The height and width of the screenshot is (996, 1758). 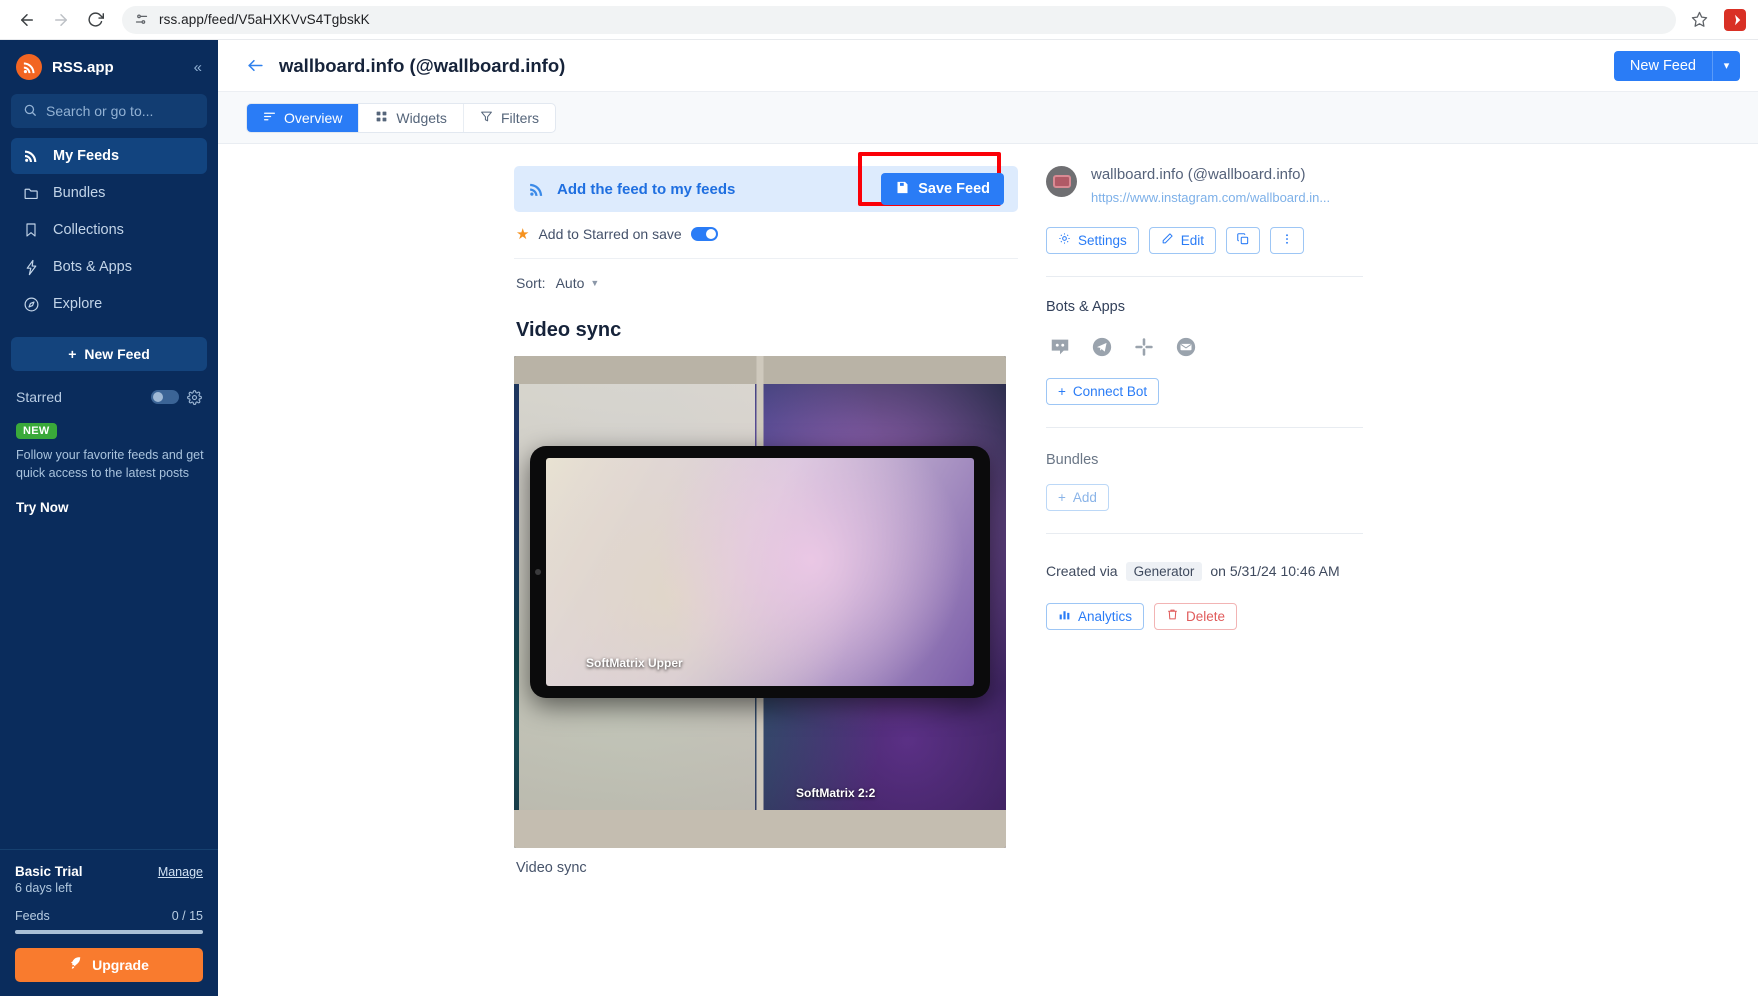 I want to click on upgrade-button: Upgrade, so click(x=109, y=965).